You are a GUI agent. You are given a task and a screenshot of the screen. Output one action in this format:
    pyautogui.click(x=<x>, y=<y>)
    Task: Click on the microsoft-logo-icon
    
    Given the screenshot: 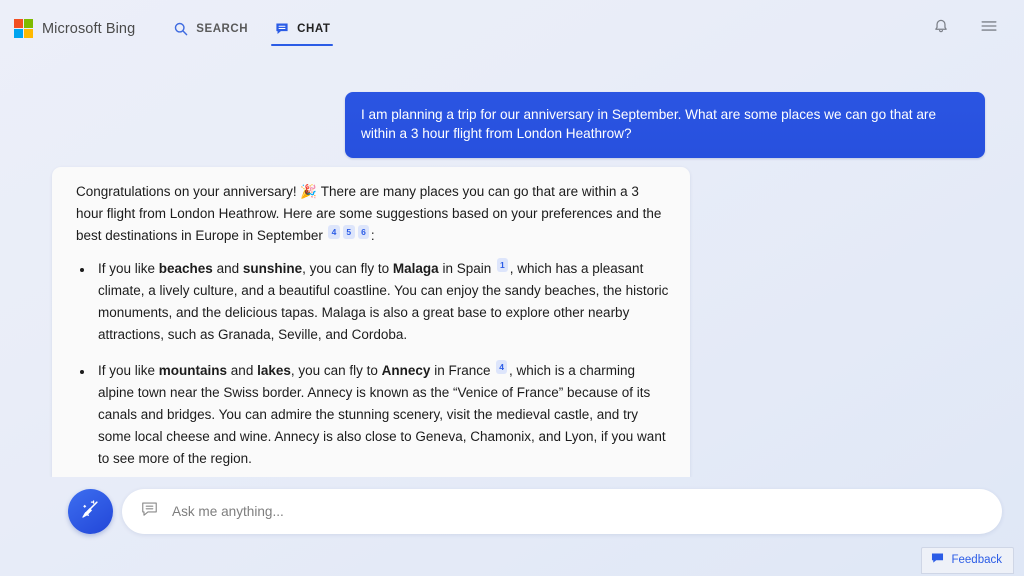 What is the action you would take?
    pyautogui.click(x=23, y=28)
    